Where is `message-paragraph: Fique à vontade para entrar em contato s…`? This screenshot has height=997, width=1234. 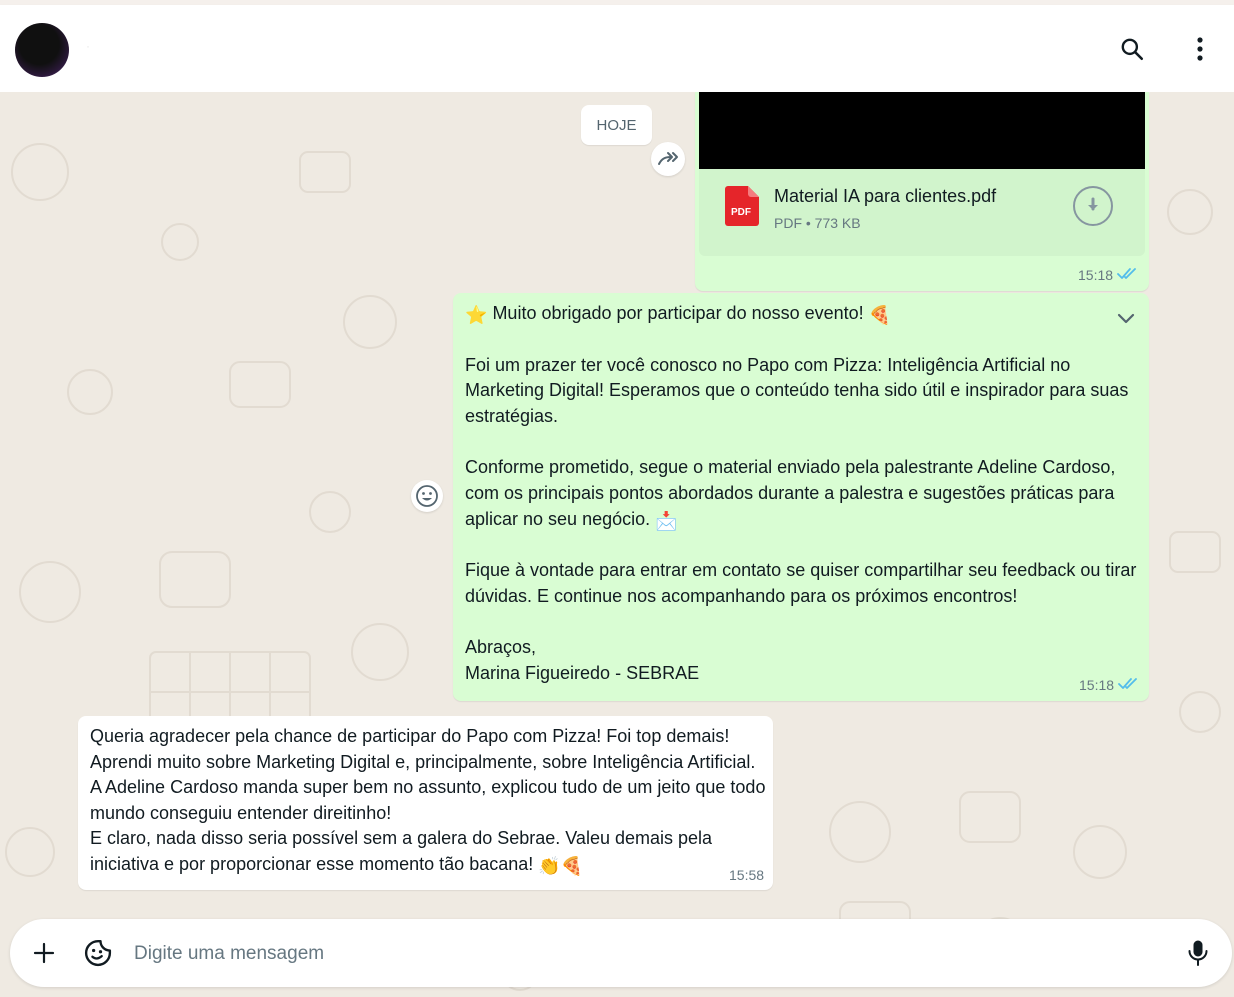
message-paragraph: Fique à vontade para entrar em contato s… is located at coordinates (801, 583).